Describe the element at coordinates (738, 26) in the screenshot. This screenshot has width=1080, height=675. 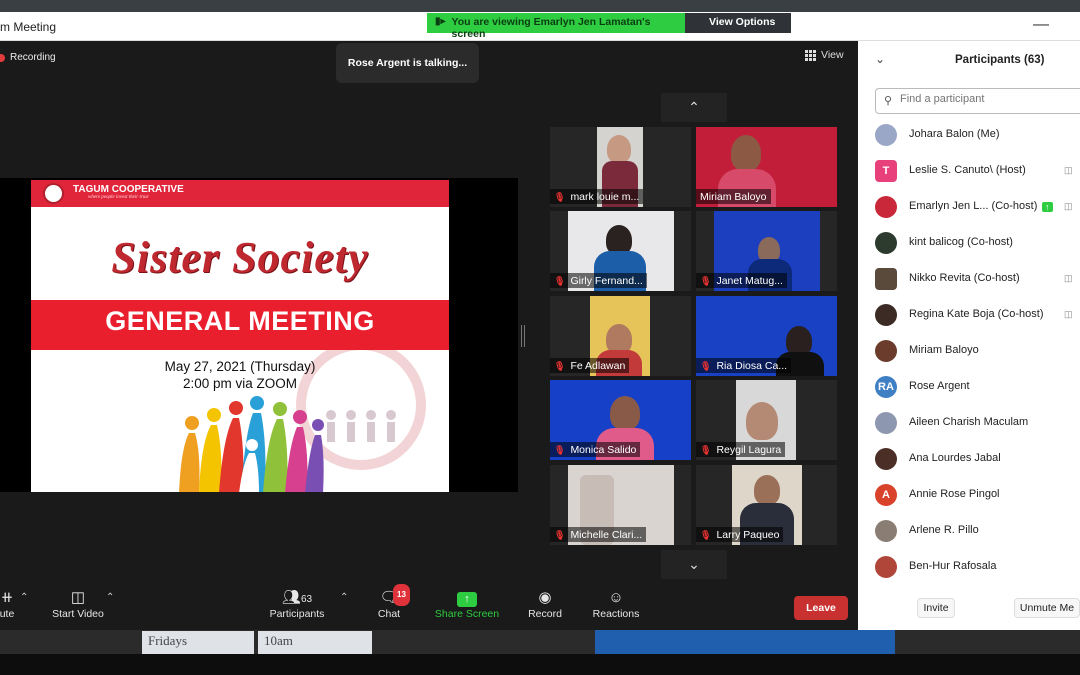
I see `view-options-button: View Options ⌄` at that location.